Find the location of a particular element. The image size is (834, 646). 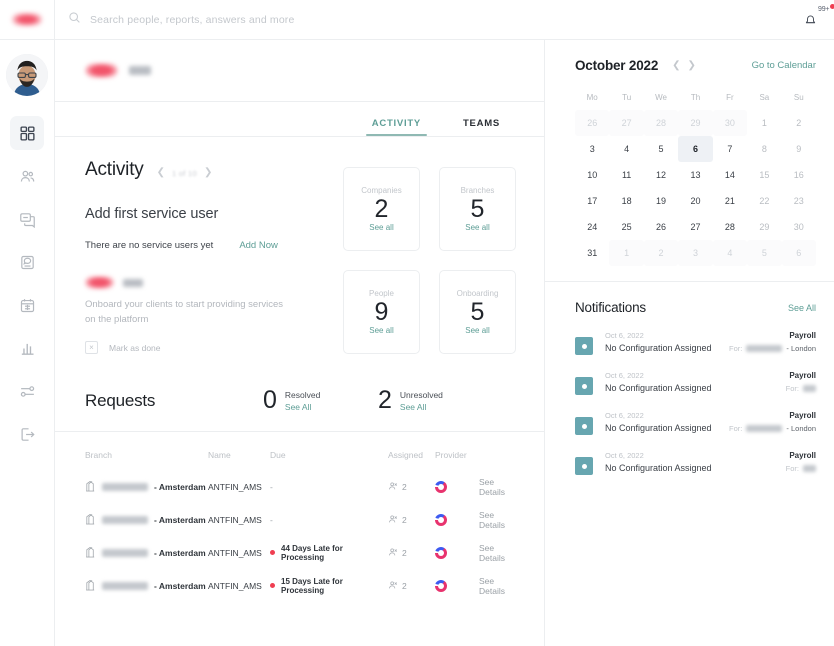

calendar-day: 22 is located at coordinates (764, 201).